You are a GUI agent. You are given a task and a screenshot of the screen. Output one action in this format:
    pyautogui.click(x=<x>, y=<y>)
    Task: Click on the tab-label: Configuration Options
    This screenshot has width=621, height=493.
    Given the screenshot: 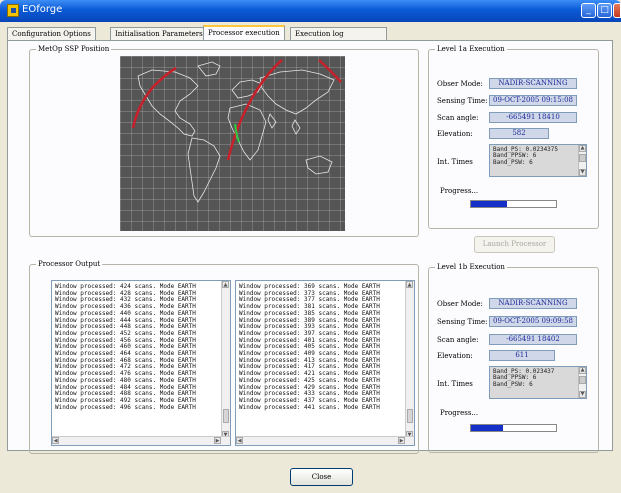 What is the action you would take?
    pyautogui.click(x=51, y=34)
    